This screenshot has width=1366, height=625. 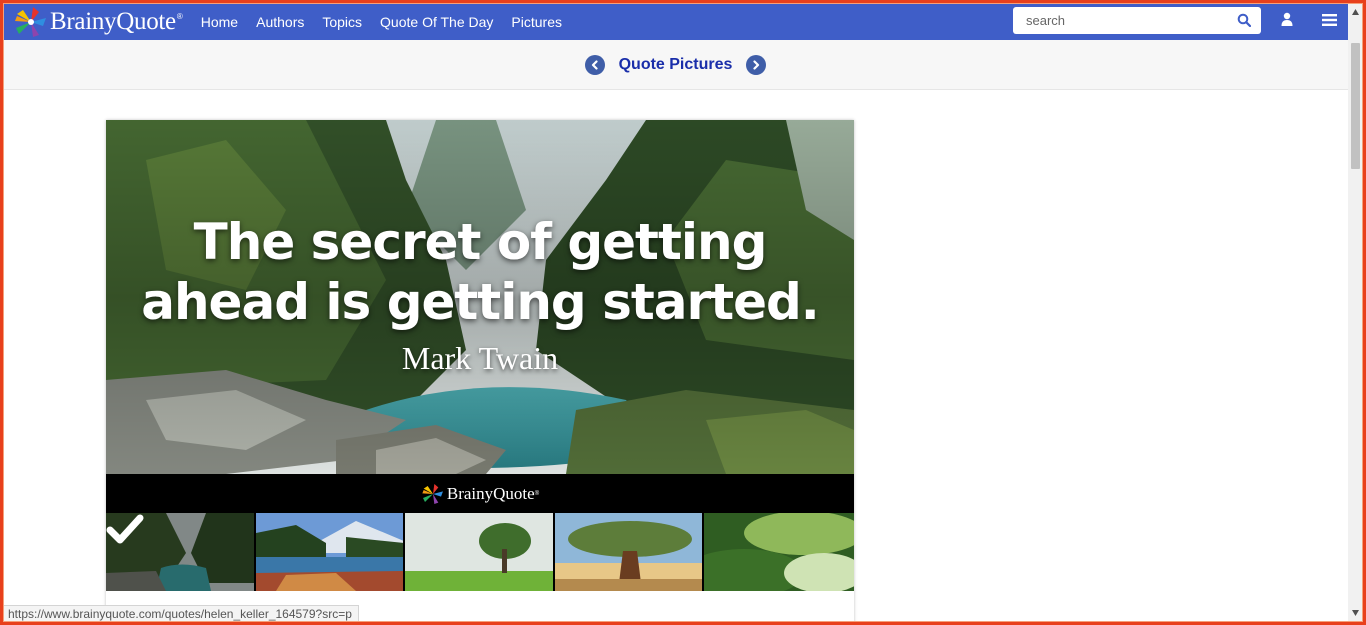 I want to click on thumbnail-green-meadow-image, so click(x=779, y=552).